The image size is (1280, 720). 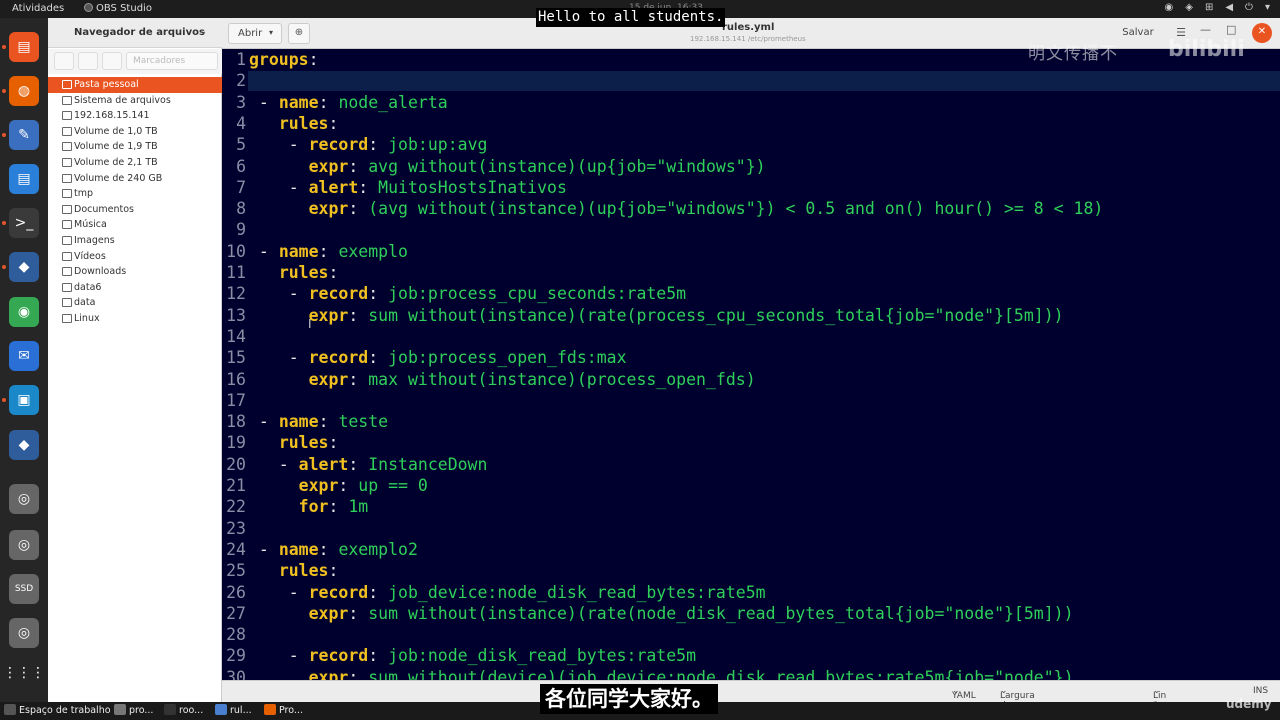 What do you see at coordinates (764, 81) in the screenshot?
I see `current-line-highlight` at bounding box center [764, 81].